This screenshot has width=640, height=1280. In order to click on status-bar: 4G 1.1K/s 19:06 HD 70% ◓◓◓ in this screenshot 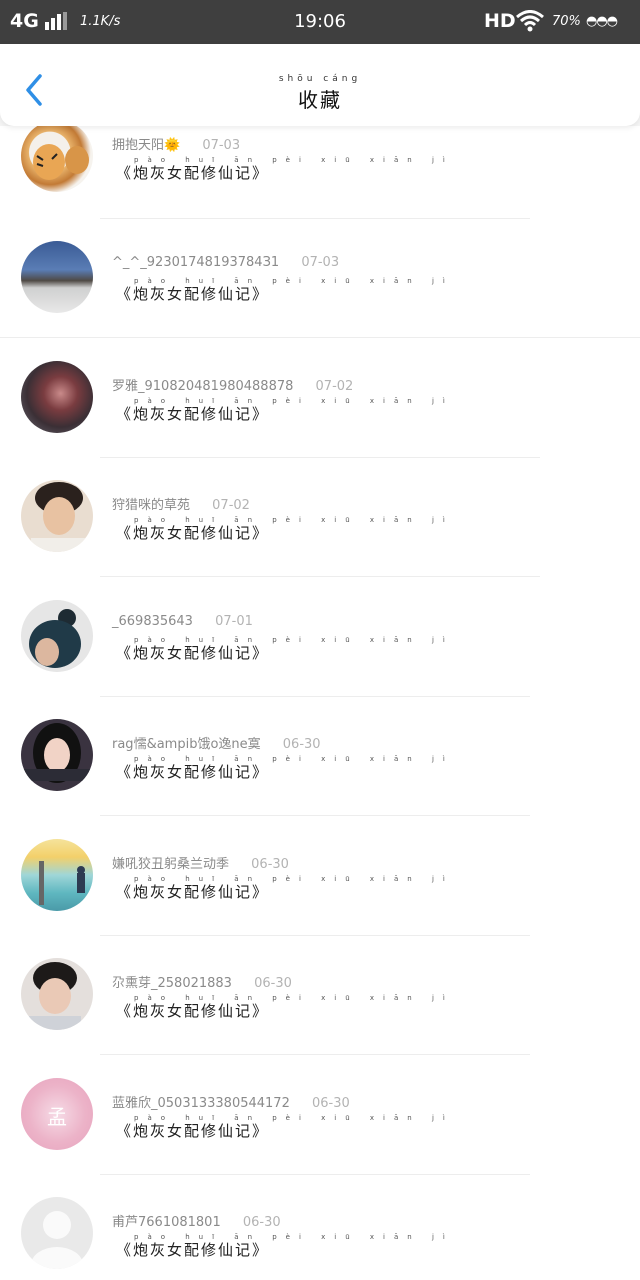, I will do `click(320, 22)`.